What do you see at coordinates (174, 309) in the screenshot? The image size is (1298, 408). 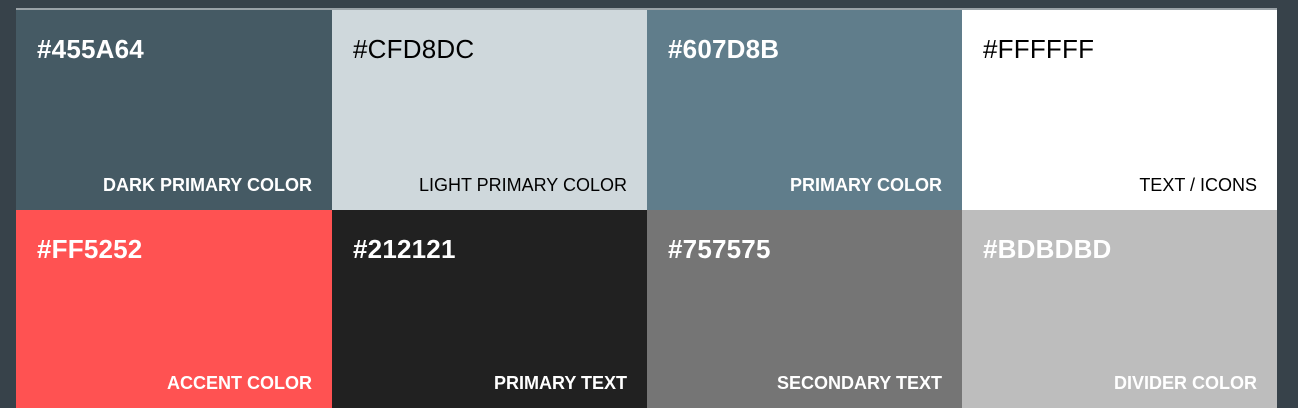 I see `swatch-accent: #FF5252 ACCENT COLOR` at bounding box center [174, 309].